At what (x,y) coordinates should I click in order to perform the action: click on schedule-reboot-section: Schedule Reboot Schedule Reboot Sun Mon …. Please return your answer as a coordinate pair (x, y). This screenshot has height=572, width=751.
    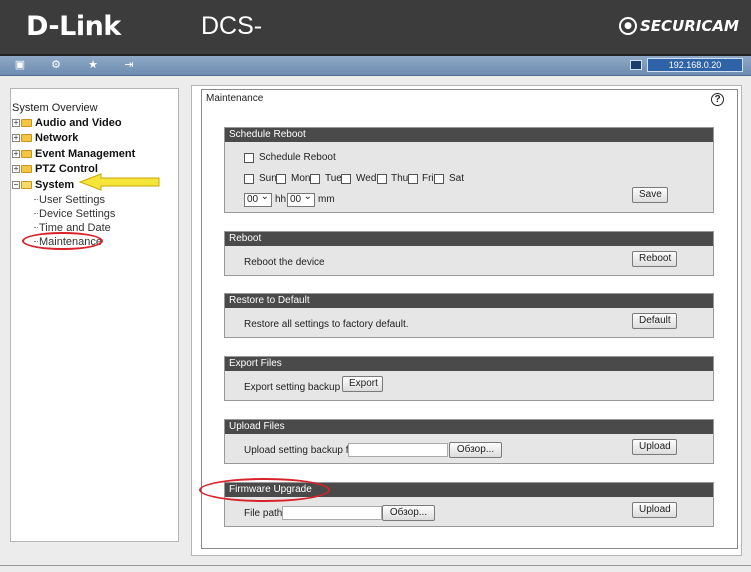
    Looking at the image, I should click on (469, 170).